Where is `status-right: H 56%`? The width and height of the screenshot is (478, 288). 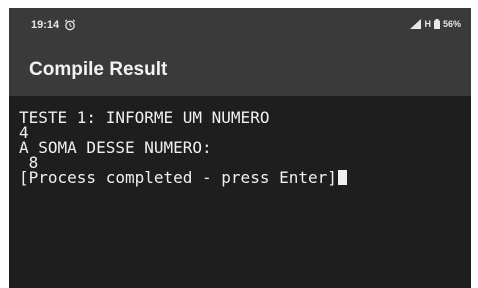
status-right: H 56% is located at coordinates (435, 24).